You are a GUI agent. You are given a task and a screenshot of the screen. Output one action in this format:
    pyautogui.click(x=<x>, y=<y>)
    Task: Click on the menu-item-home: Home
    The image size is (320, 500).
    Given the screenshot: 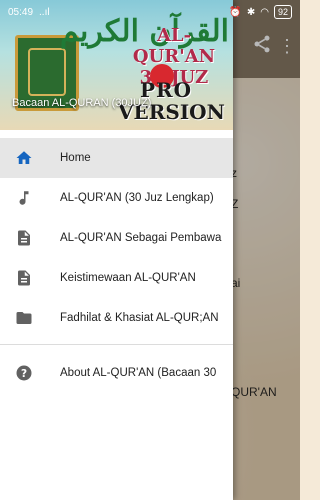 What is the action you would take?
    pyautogui.click(x=116, y=158)
    